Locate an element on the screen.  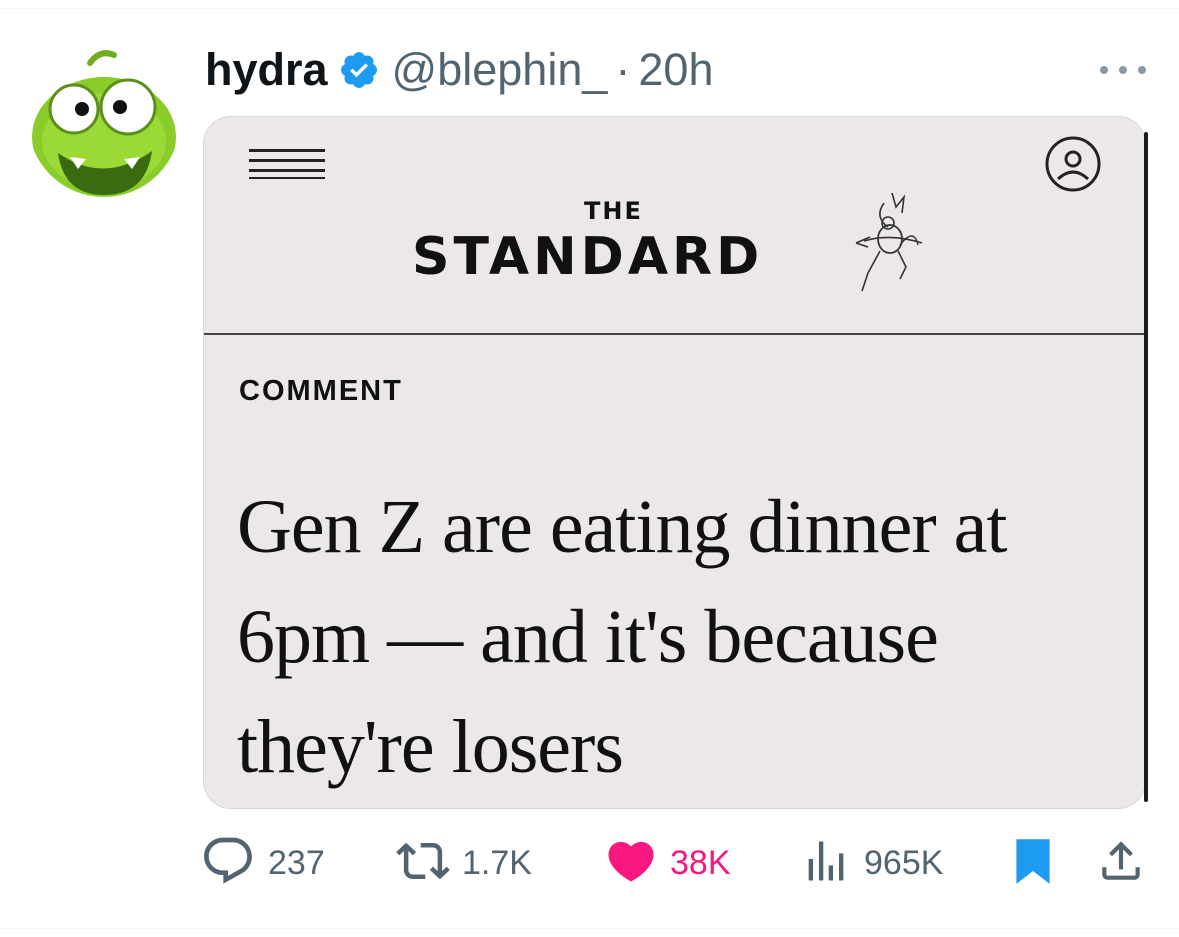
retweet-count: 1.7K is located at coordinates (497, 862).